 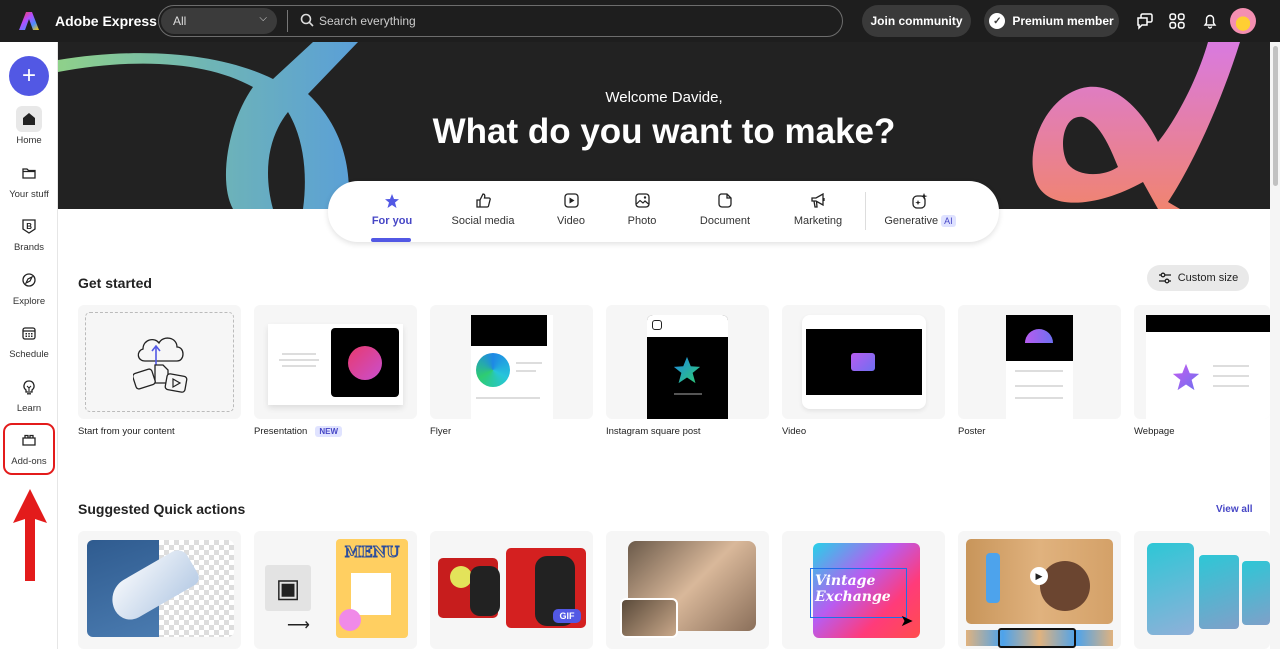 What do you see at coordinates (725, 210) in the screenshot?
I see `tab-document: Document` at bounding box center [725, 210].